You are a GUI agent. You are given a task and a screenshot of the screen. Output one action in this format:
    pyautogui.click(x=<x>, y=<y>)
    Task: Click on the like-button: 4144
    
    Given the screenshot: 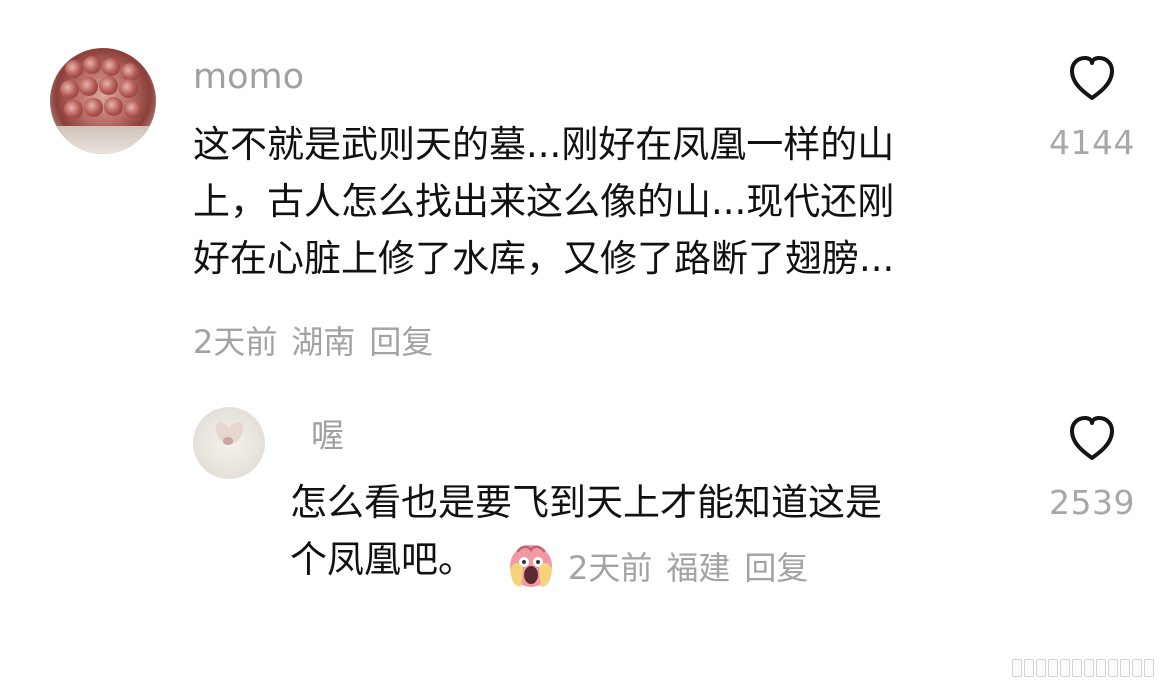 What is the action you would take?
    pyautogui.click(x=1092, y=105)
    